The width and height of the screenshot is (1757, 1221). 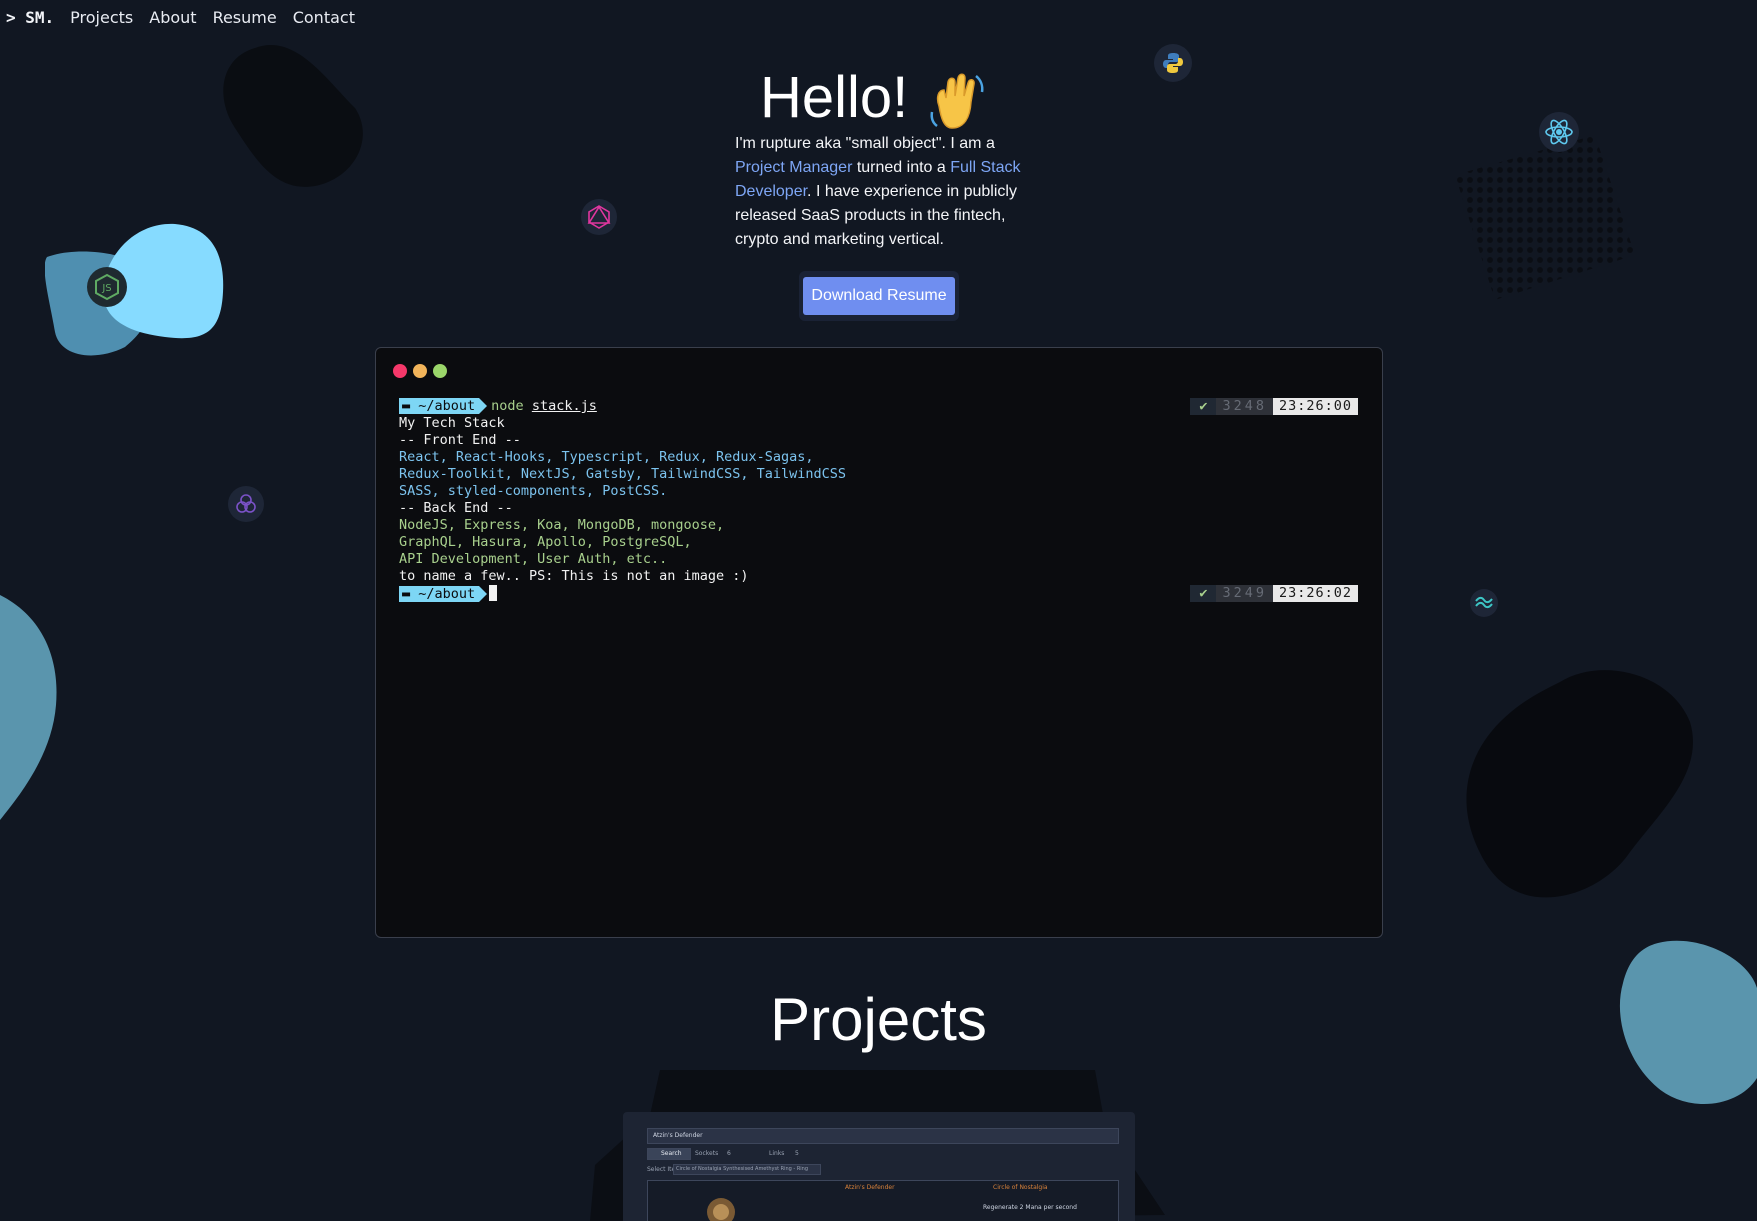 I want to click on dark-blob-top-left, so click(x=293, y=116).